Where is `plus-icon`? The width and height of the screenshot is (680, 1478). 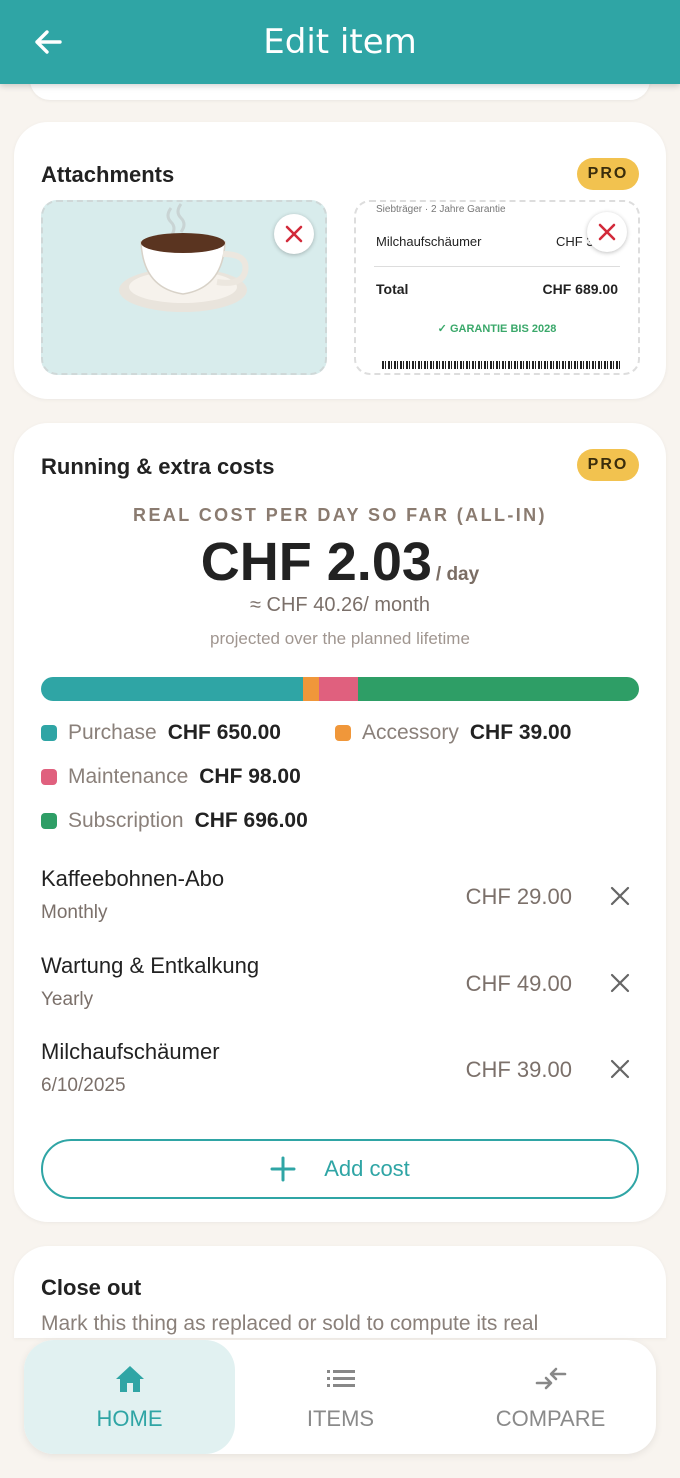
plus-icon is located at coordinates (283, 1169).